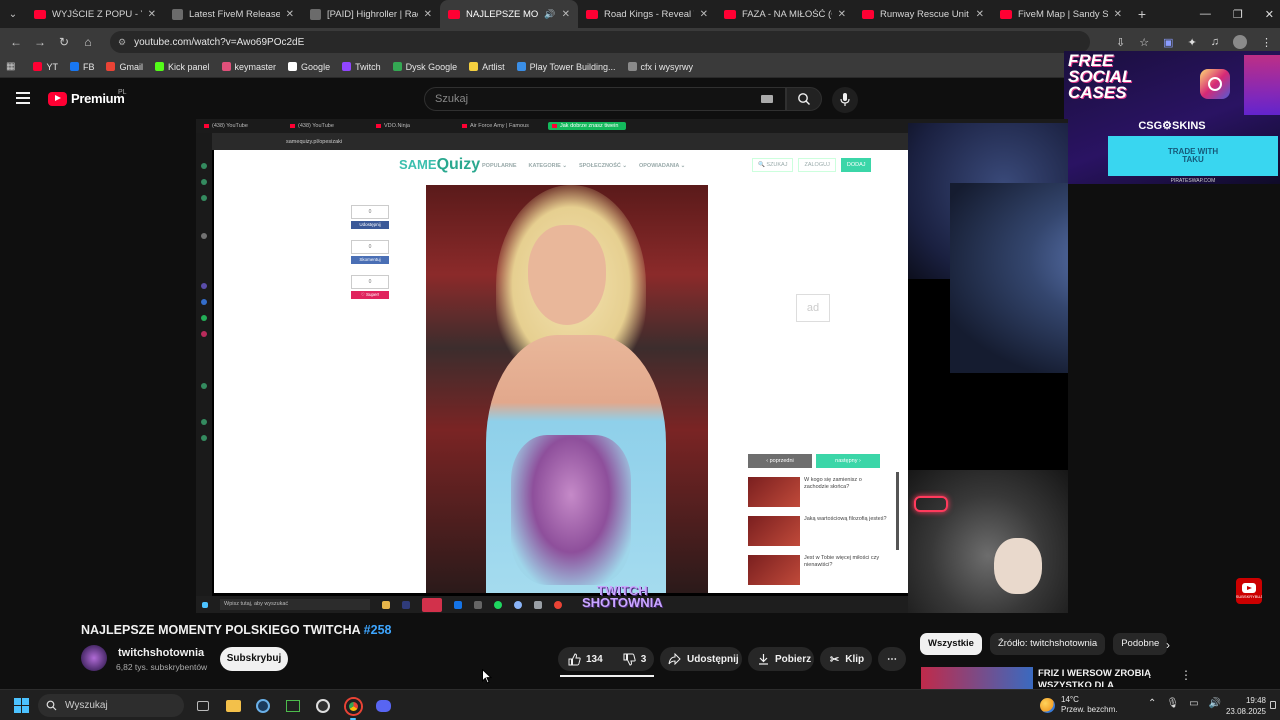 This screenshot has width=1280, height=720. What do you see at coordinates (647, 14) in the screenshot?
I see `browser-tab: Road Kings - Reveal Trailer ✕` at bounding box center [647, 14].